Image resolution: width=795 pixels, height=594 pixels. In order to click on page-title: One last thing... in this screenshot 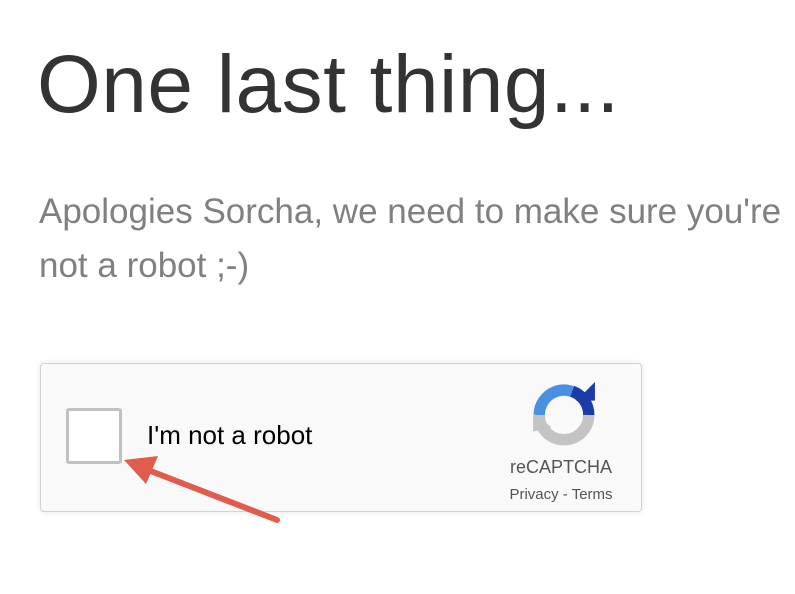, I will do `click(328, 84)`.